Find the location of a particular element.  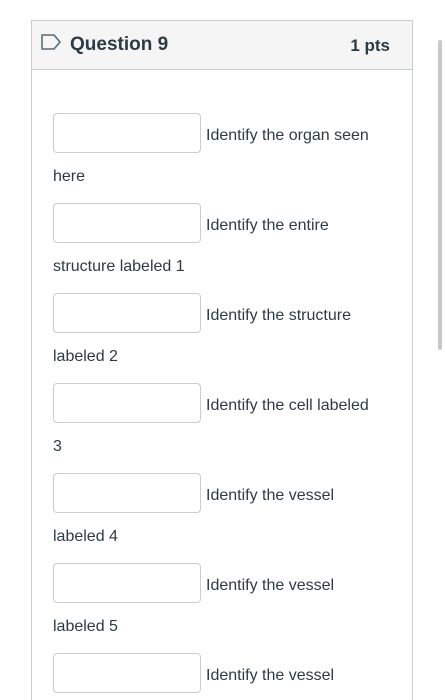

prompt-text-continued: here is located at coordinates (69, 176).